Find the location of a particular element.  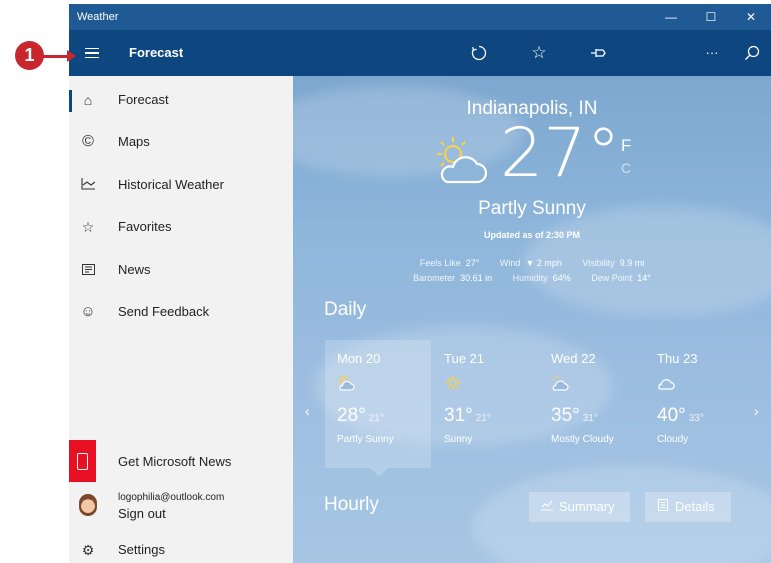

phone-icon is located at coordinates (82, 461).